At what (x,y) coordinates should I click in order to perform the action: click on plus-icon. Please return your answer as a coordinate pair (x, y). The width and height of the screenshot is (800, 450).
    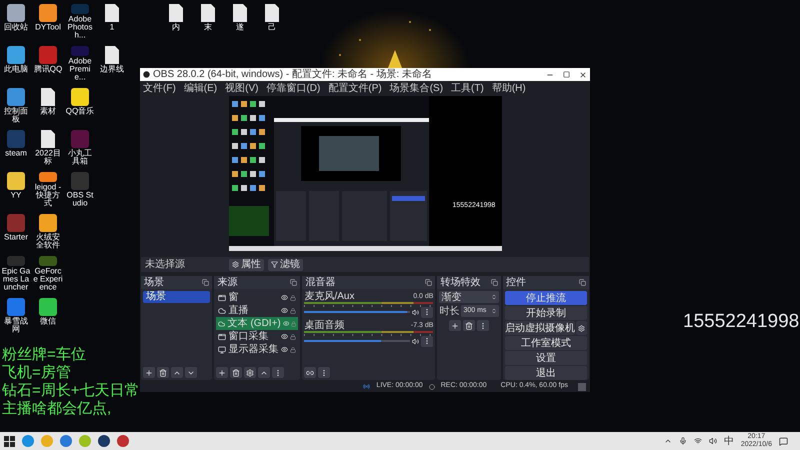
    Looking at the image, I should click on (222, 372).